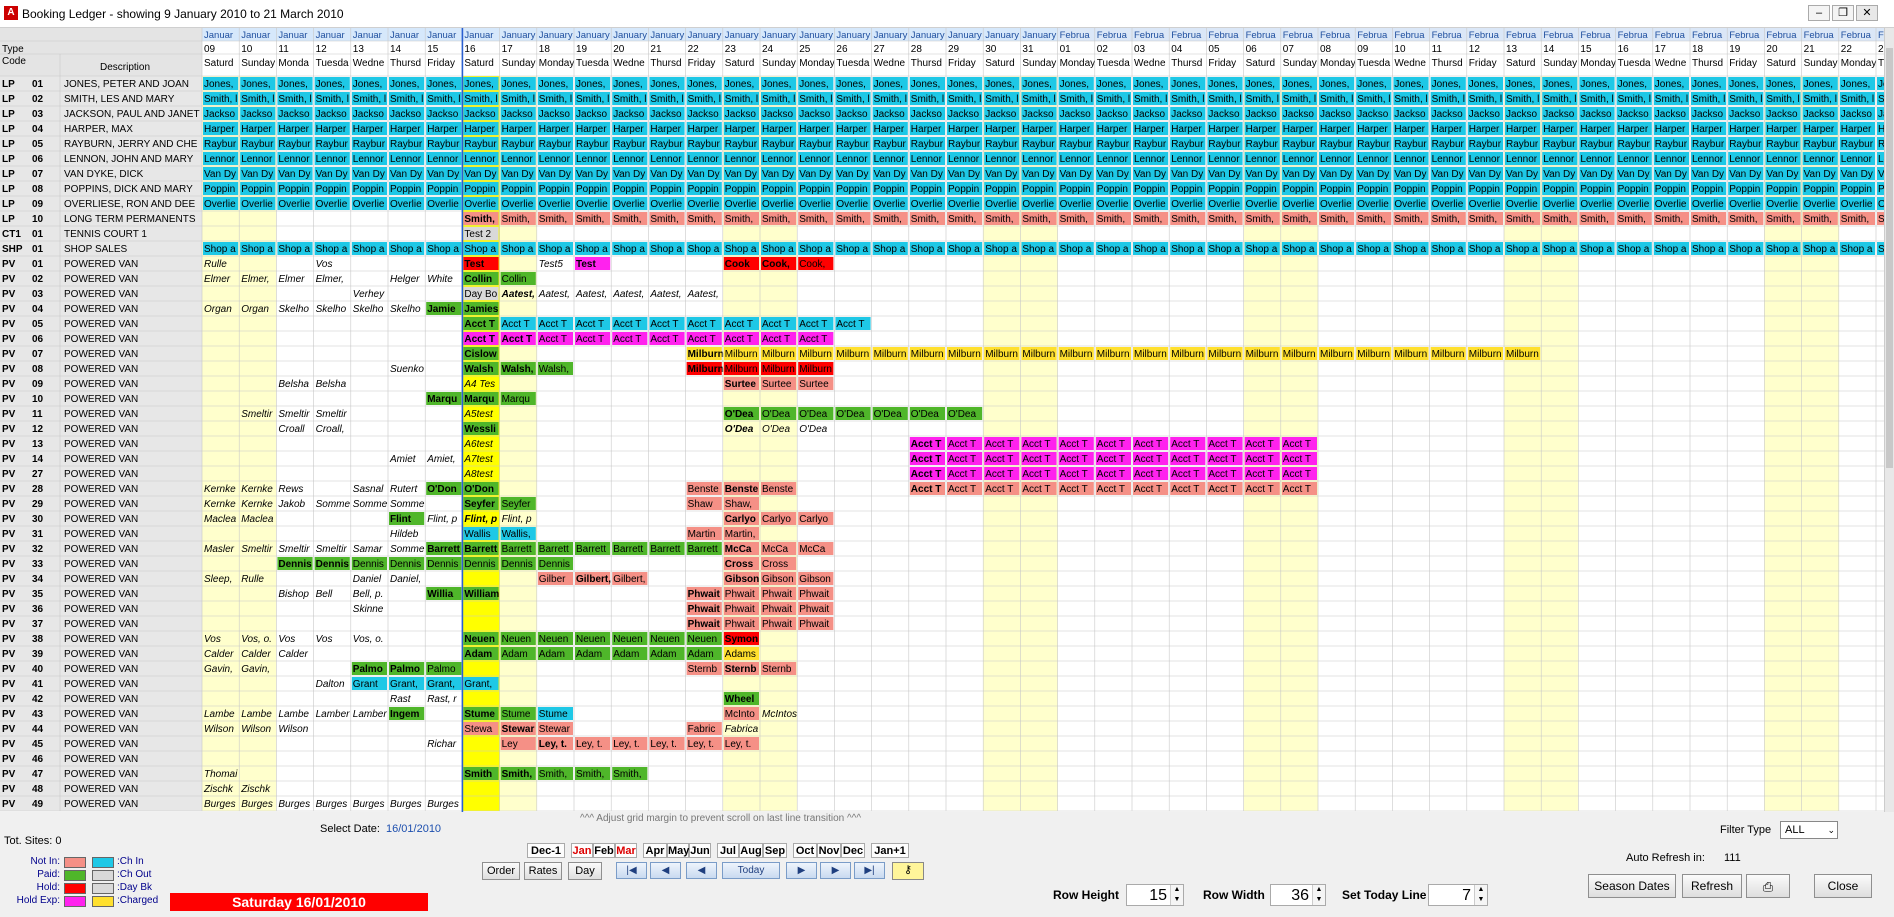 Image resolution: width=1894 pixels, height=917 pixels. What do you see at coordinates (220, 804) in the screenshot?
I see `booking-label: Burges` at bounding box center [220, 804].